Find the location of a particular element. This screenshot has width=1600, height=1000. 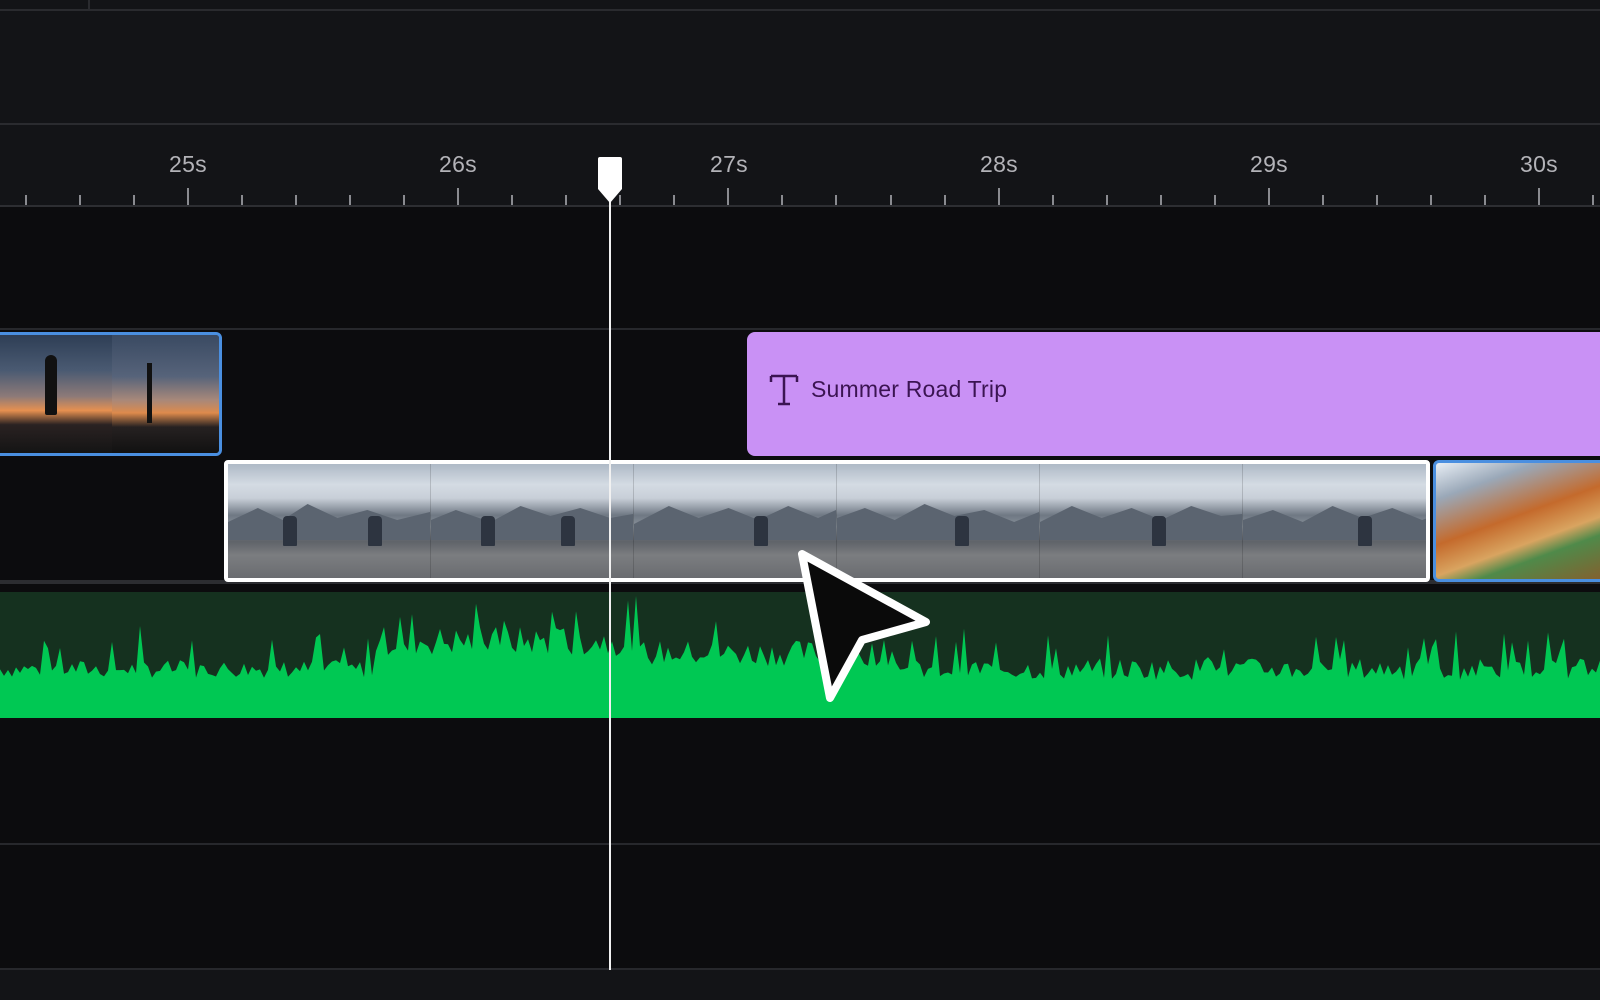

ruler-label-27s: 27s is located at coordinates (729, 164).